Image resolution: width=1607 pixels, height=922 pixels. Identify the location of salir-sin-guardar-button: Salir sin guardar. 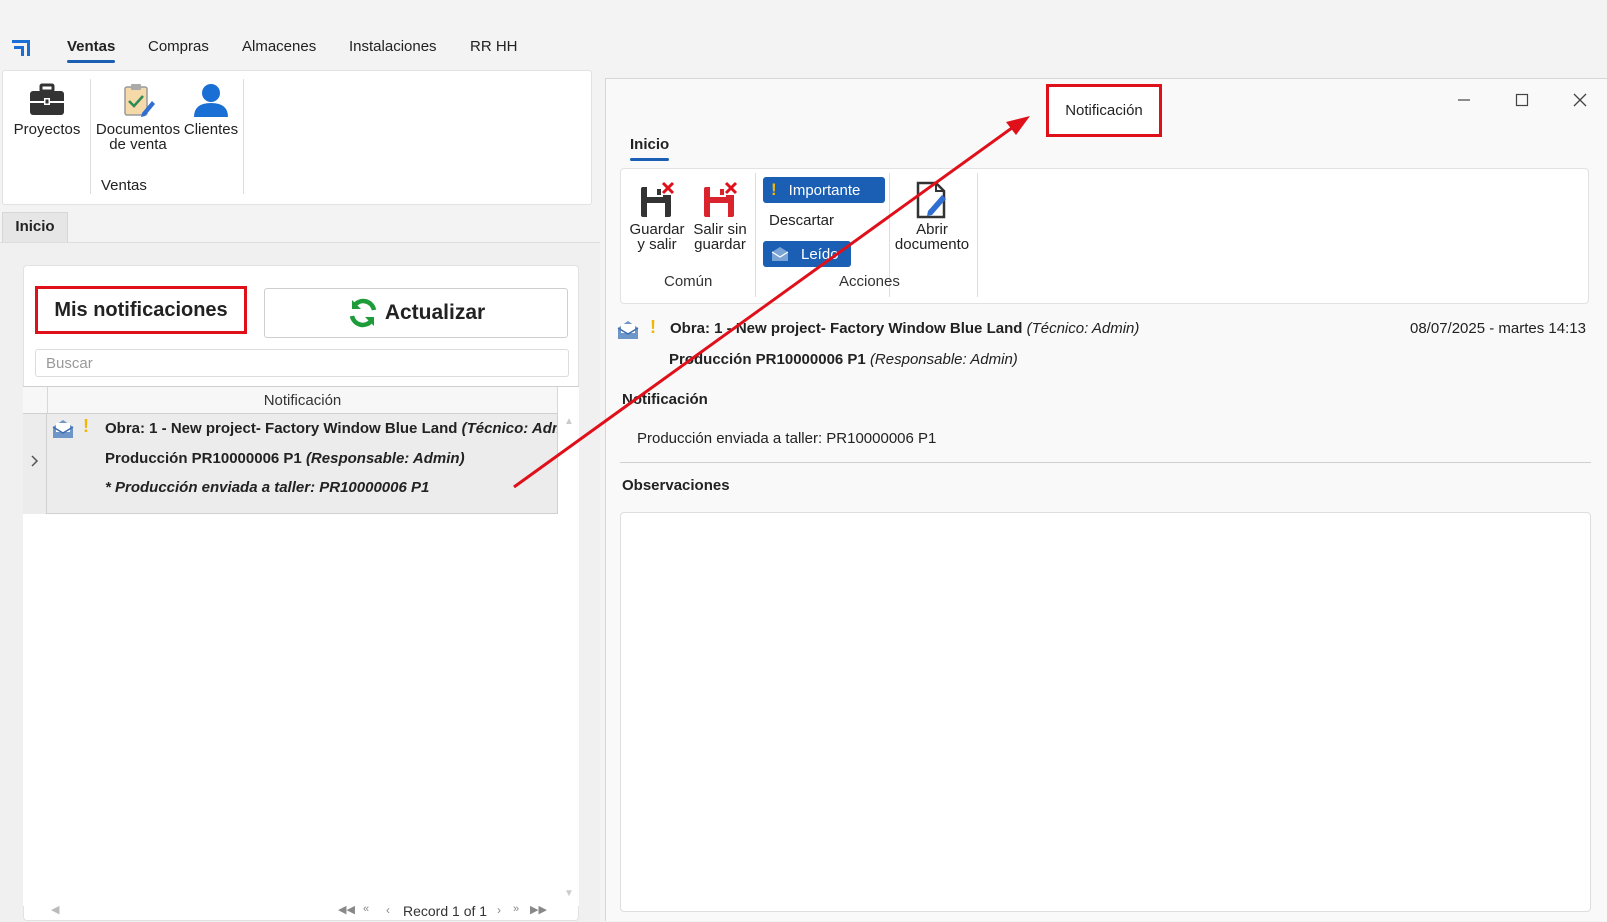
(720, 216).